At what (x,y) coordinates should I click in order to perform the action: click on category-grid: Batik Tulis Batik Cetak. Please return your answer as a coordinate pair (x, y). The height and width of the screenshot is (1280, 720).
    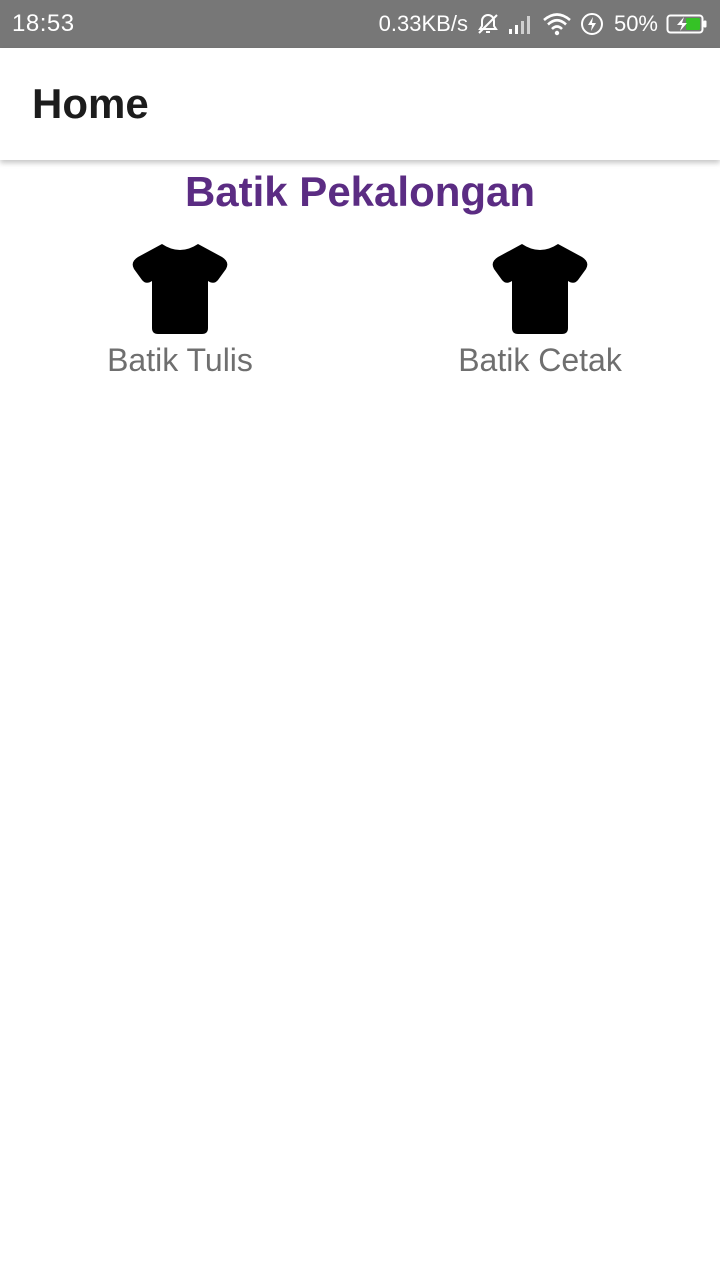
    Looking at the image, I should click on (360, 310).